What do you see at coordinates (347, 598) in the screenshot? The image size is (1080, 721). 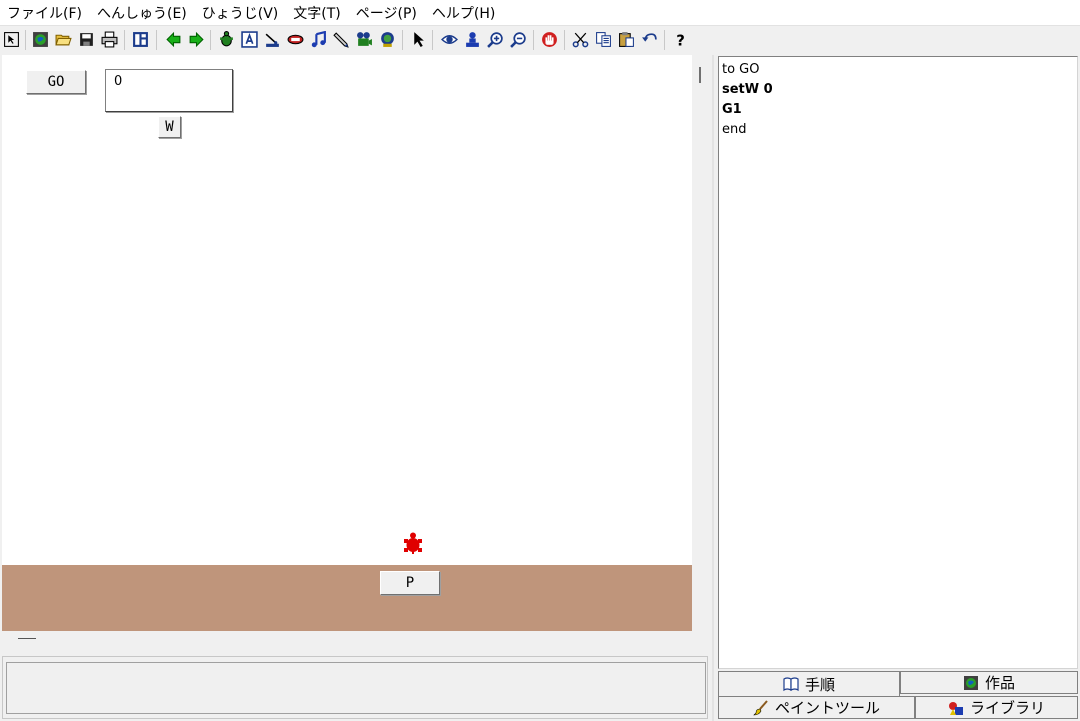 I see `ground-area: P` at bounding box center [347, 598].